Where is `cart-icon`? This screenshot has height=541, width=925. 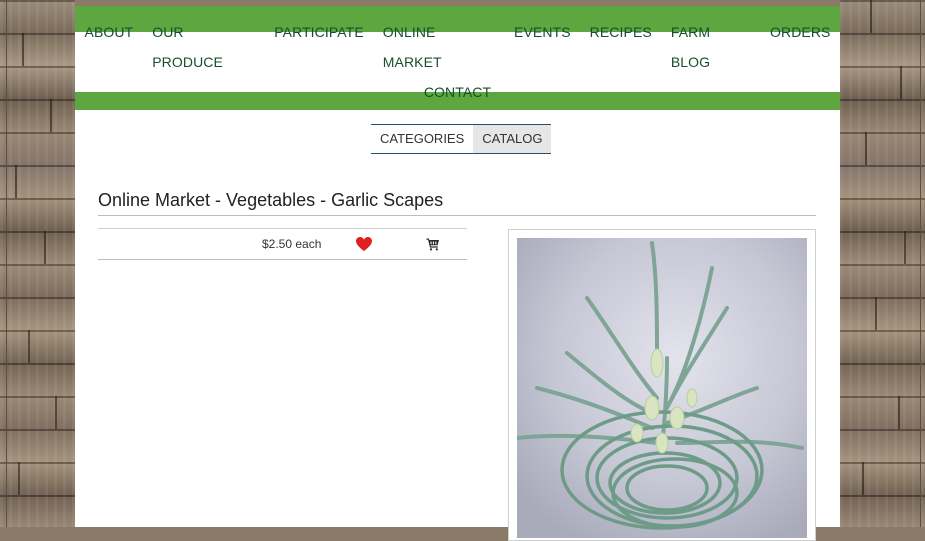 cart-icon is located at coordinates (433, 244).